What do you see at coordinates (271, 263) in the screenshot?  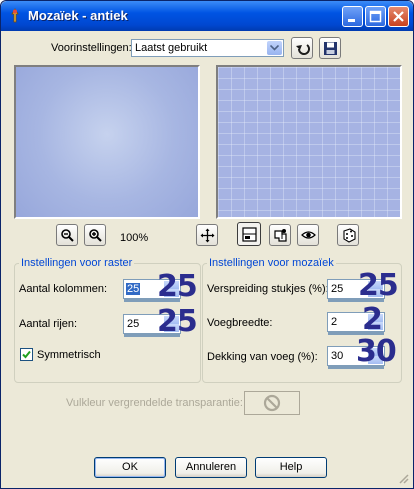 I see `mosaic-settings-legend: Instellingen voor mozaïek` at bounding box center [271, 263].